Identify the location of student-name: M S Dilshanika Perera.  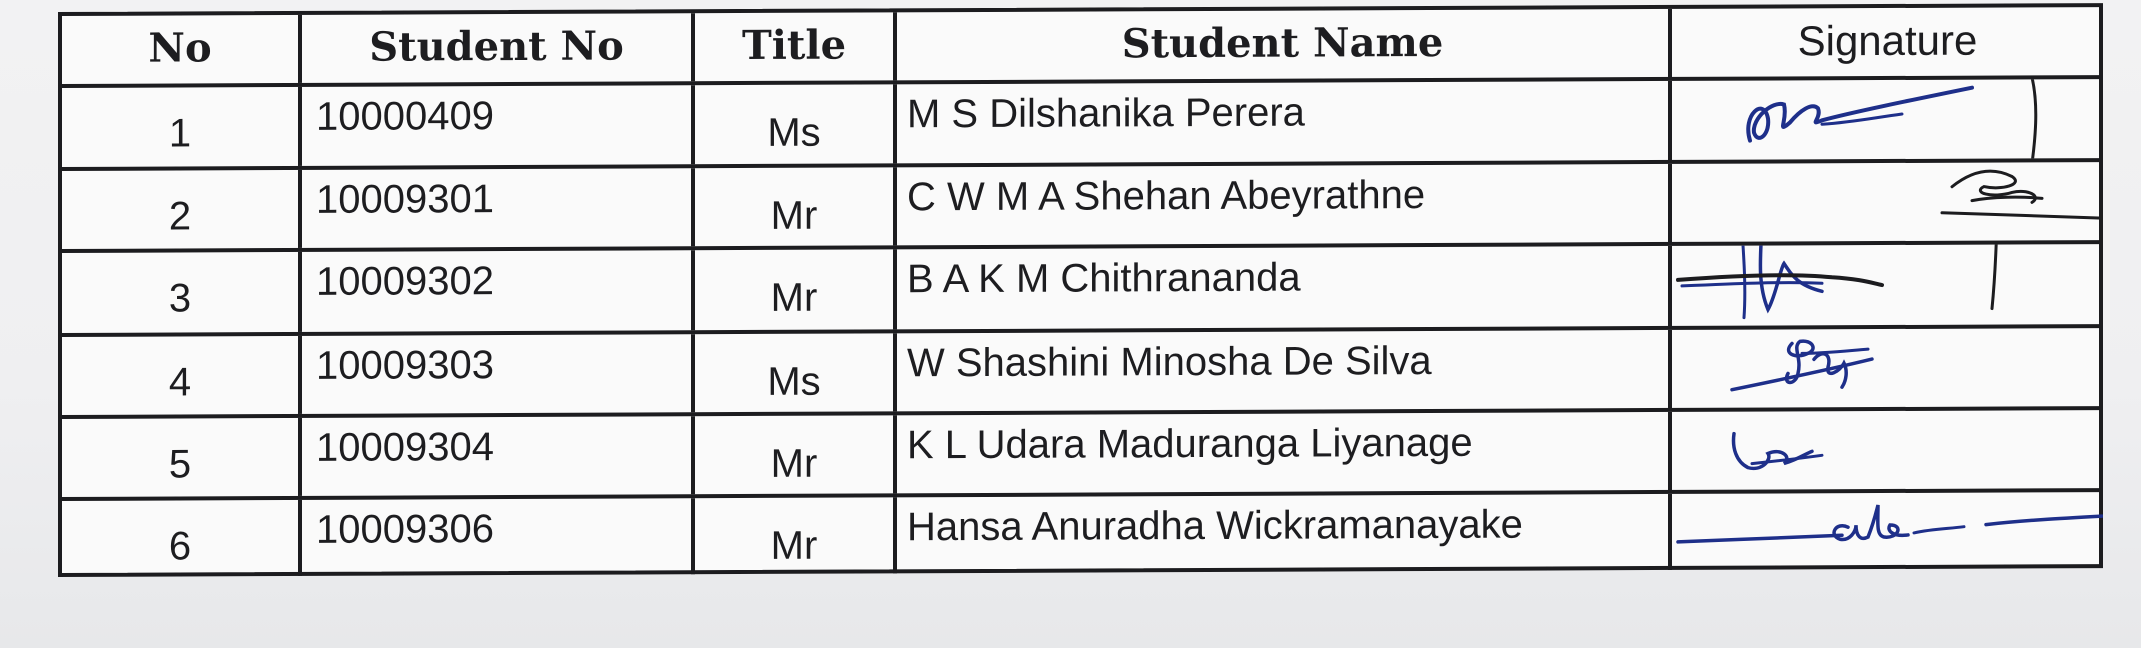
(1284, 122).